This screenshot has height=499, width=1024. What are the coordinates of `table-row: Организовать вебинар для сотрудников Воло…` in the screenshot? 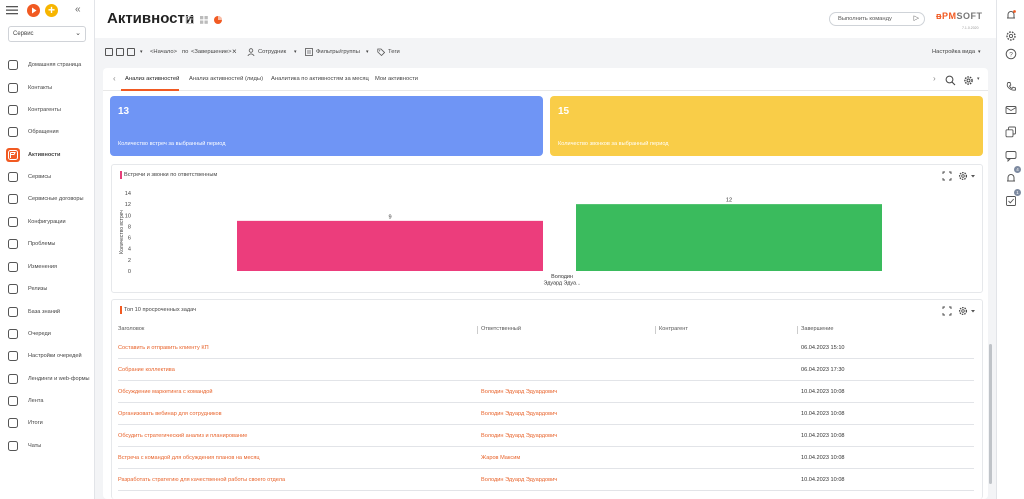 It's located at (546, 414).